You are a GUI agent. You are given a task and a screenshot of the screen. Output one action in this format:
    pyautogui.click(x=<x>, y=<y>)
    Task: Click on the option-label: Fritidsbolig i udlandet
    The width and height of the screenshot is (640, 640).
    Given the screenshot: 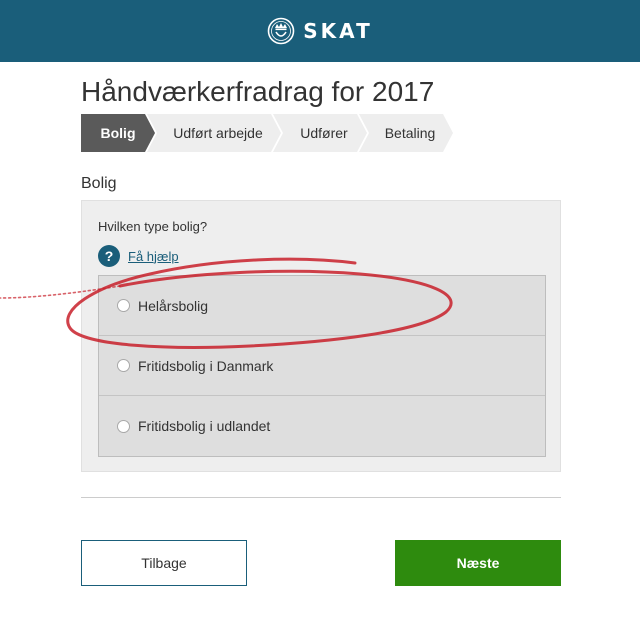 What is the action you would take?
    pyautogui.click(x=204, y=426)
    